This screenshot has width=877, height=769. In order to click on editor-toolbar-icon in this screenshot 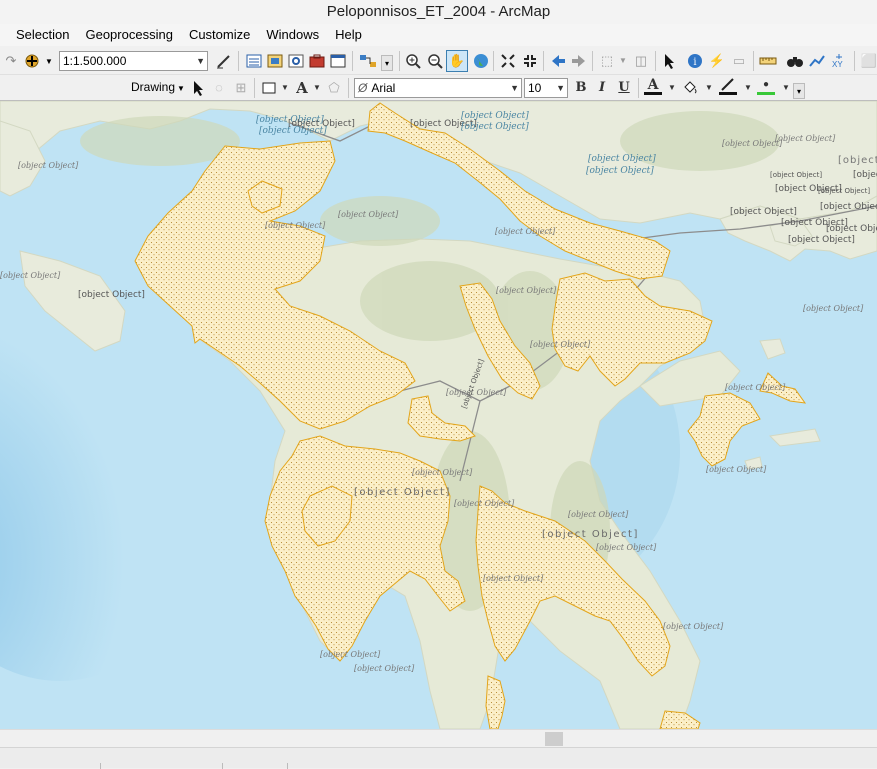, I will do `click(224, 61)`.